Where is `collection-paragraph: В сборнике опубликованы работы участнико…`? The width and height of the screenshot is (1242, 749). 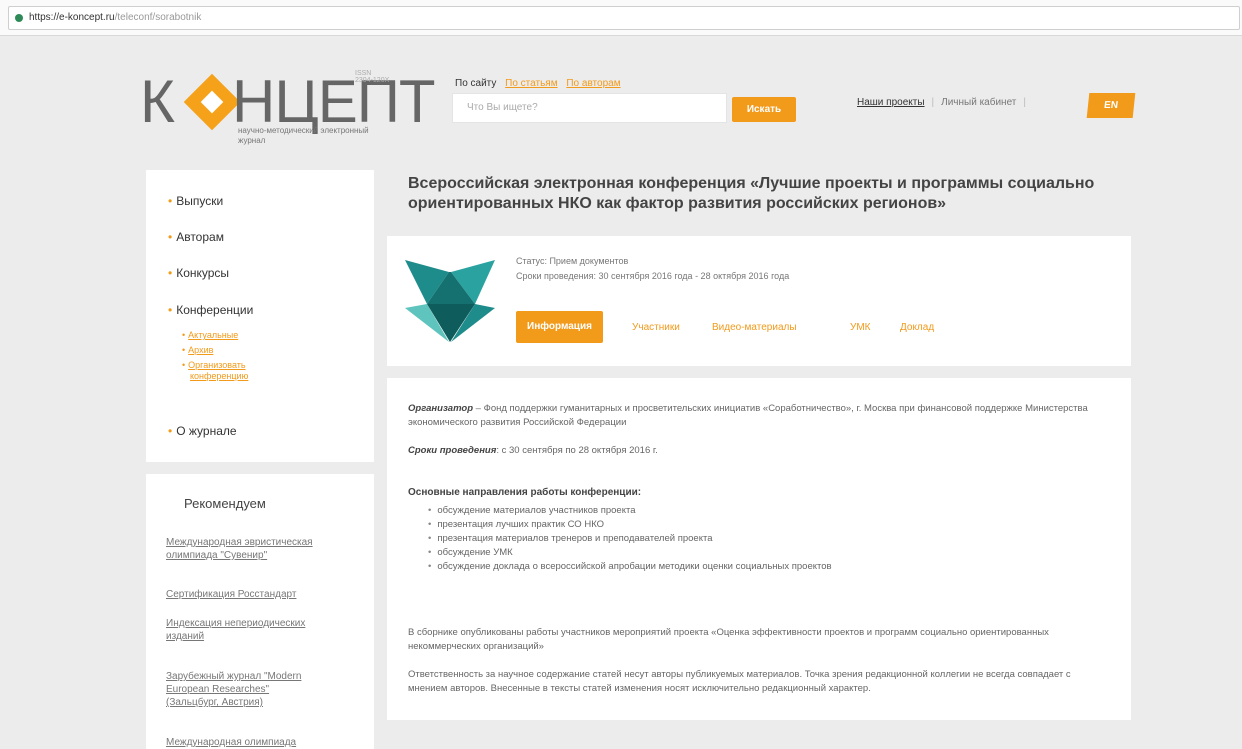
collection-paragraph: В сборнике опубликованы работы участнико… is located at coordinates (728, 639).